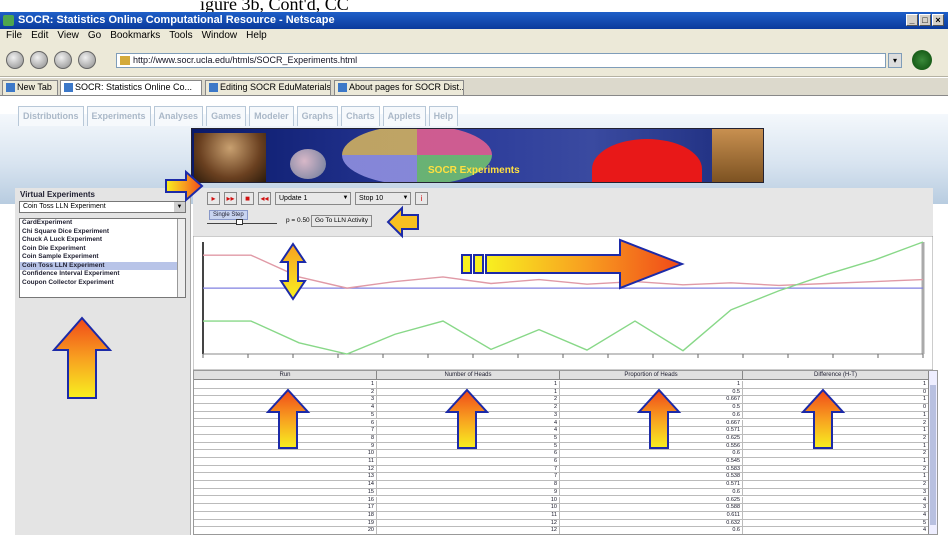 The image size is (948, 535). I want to click on page-favicon-icon, so click(125, 60).